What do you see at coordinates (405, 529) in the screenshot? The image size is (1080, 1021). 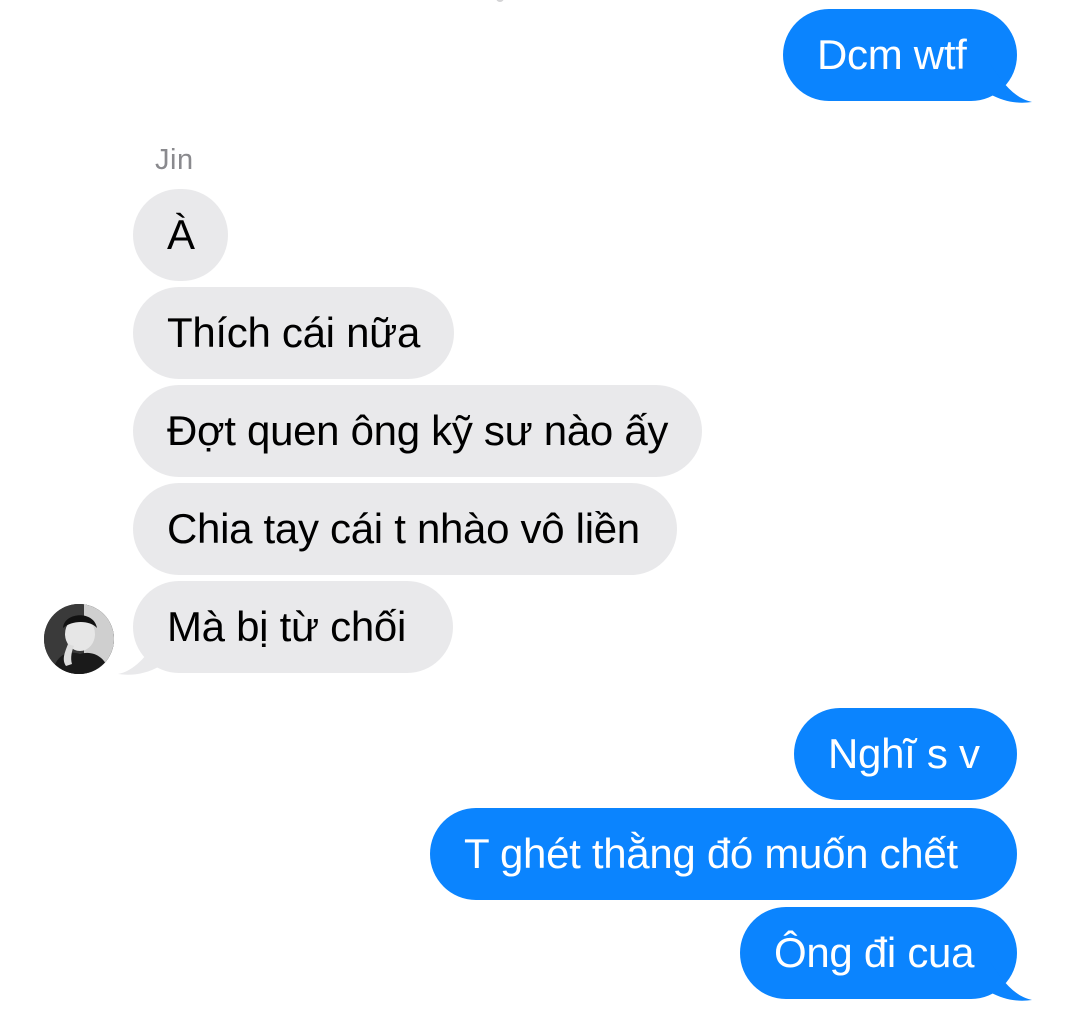 I see `message-bubble-incoming: Chia tay cái t nhào vô liền` at bounding box center [405, 529].